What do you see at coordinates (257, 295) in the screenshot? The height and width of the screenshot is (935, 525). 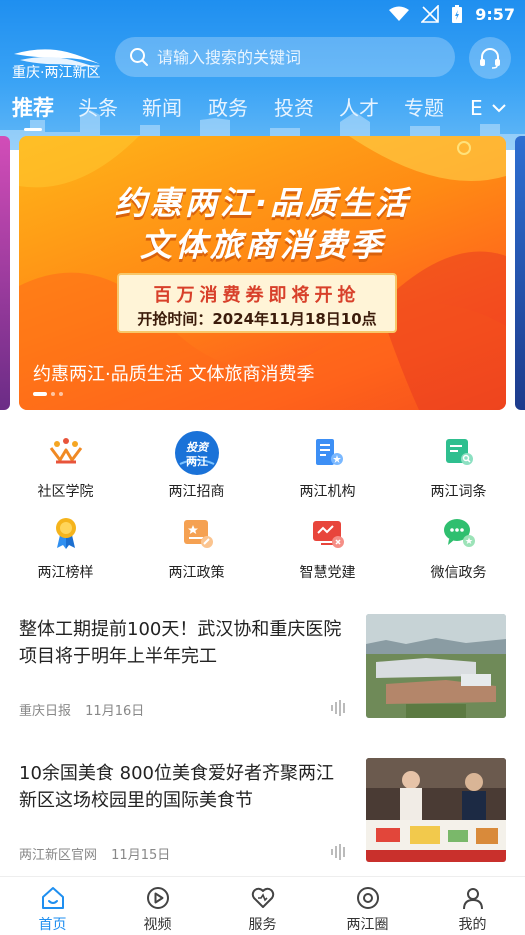 I see `coupon-headline: 百万消费券即将开抢` at bounding box center [257, 295].